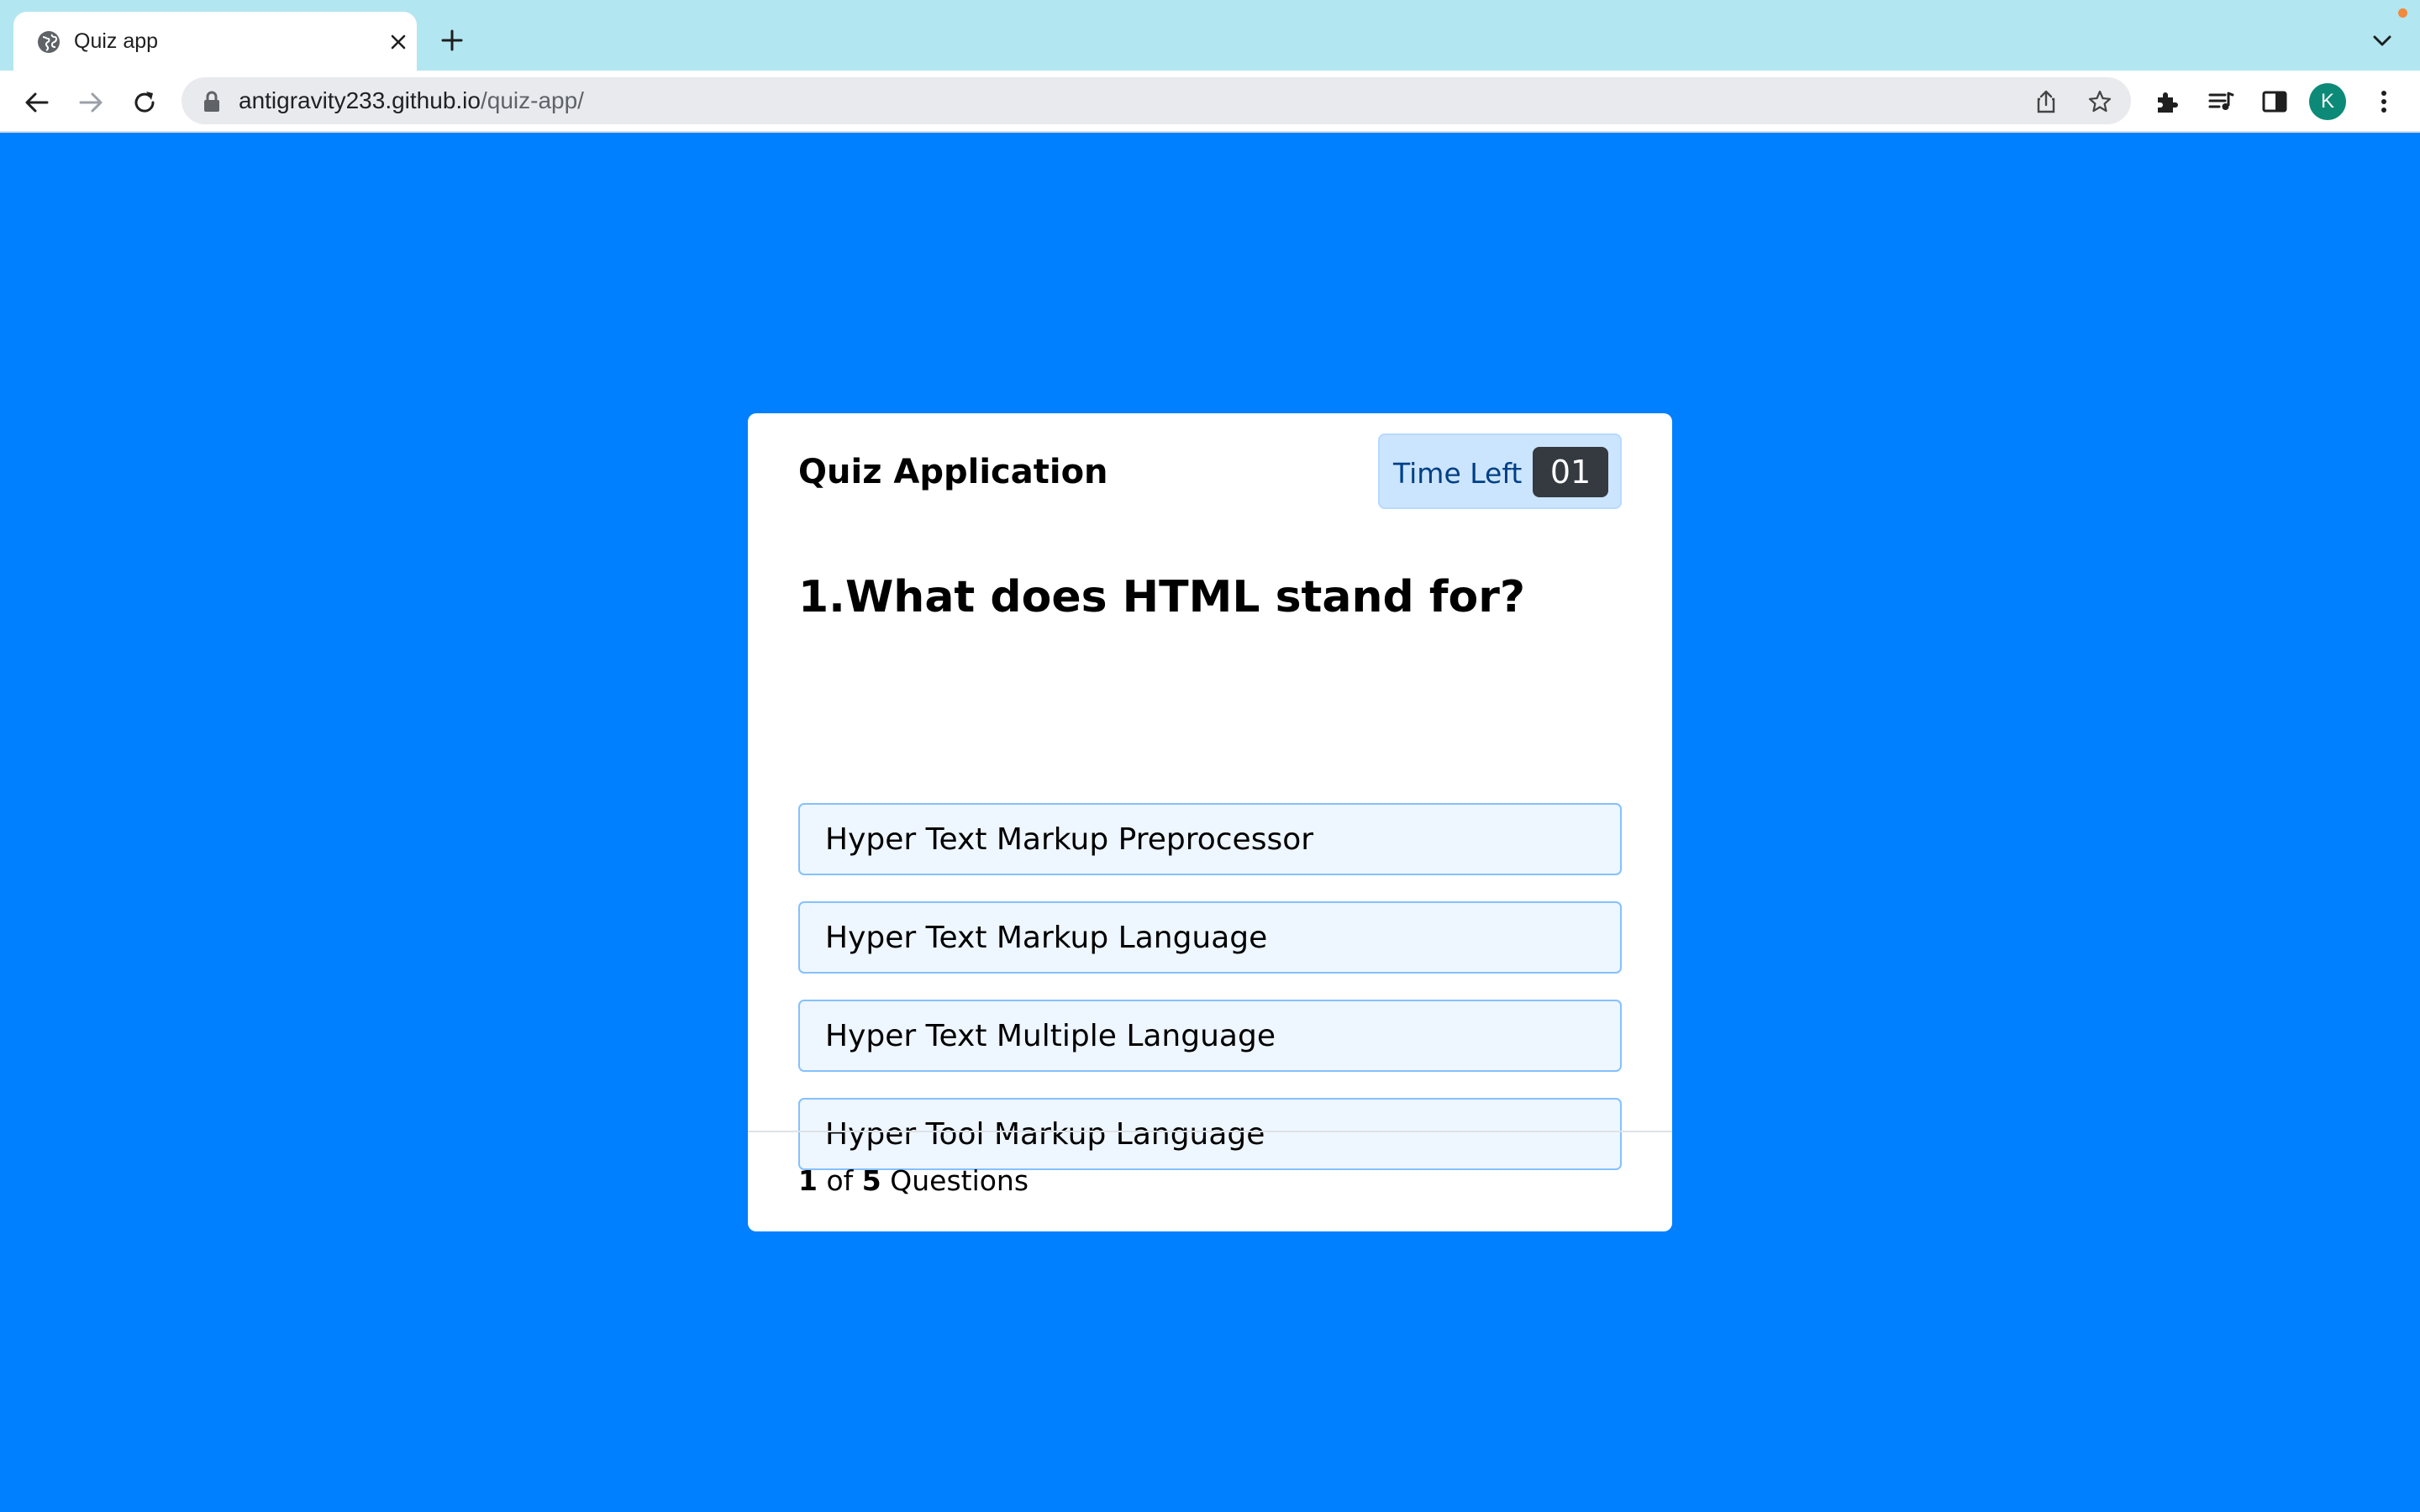 The height and width of the screenshot is (1512, 2420). What do you see at coordinates (2167, 101) in the screenshot?
I see `extensions-puzzle-icon` at bounding box center [2167, 101].